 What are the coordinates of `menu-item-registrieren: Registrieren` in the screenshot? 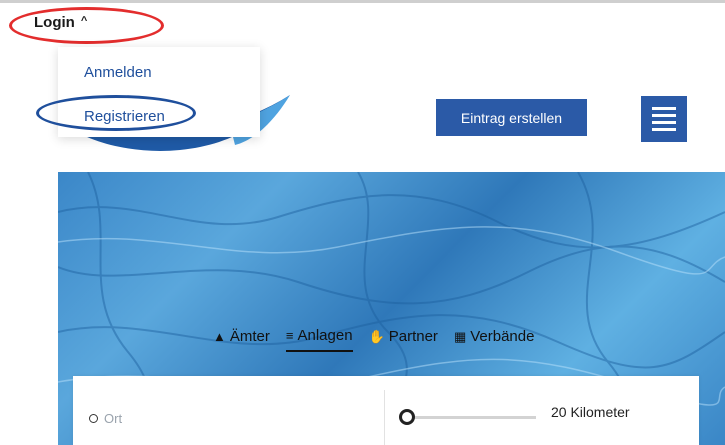 It's located at (124, 116).